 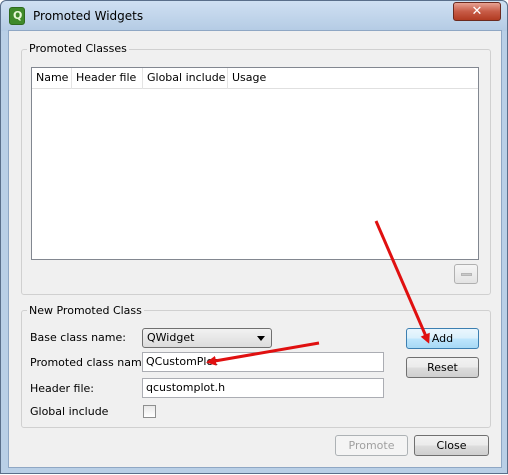 I want to click on global-include-label: Global include, so click(x=69, y=411).